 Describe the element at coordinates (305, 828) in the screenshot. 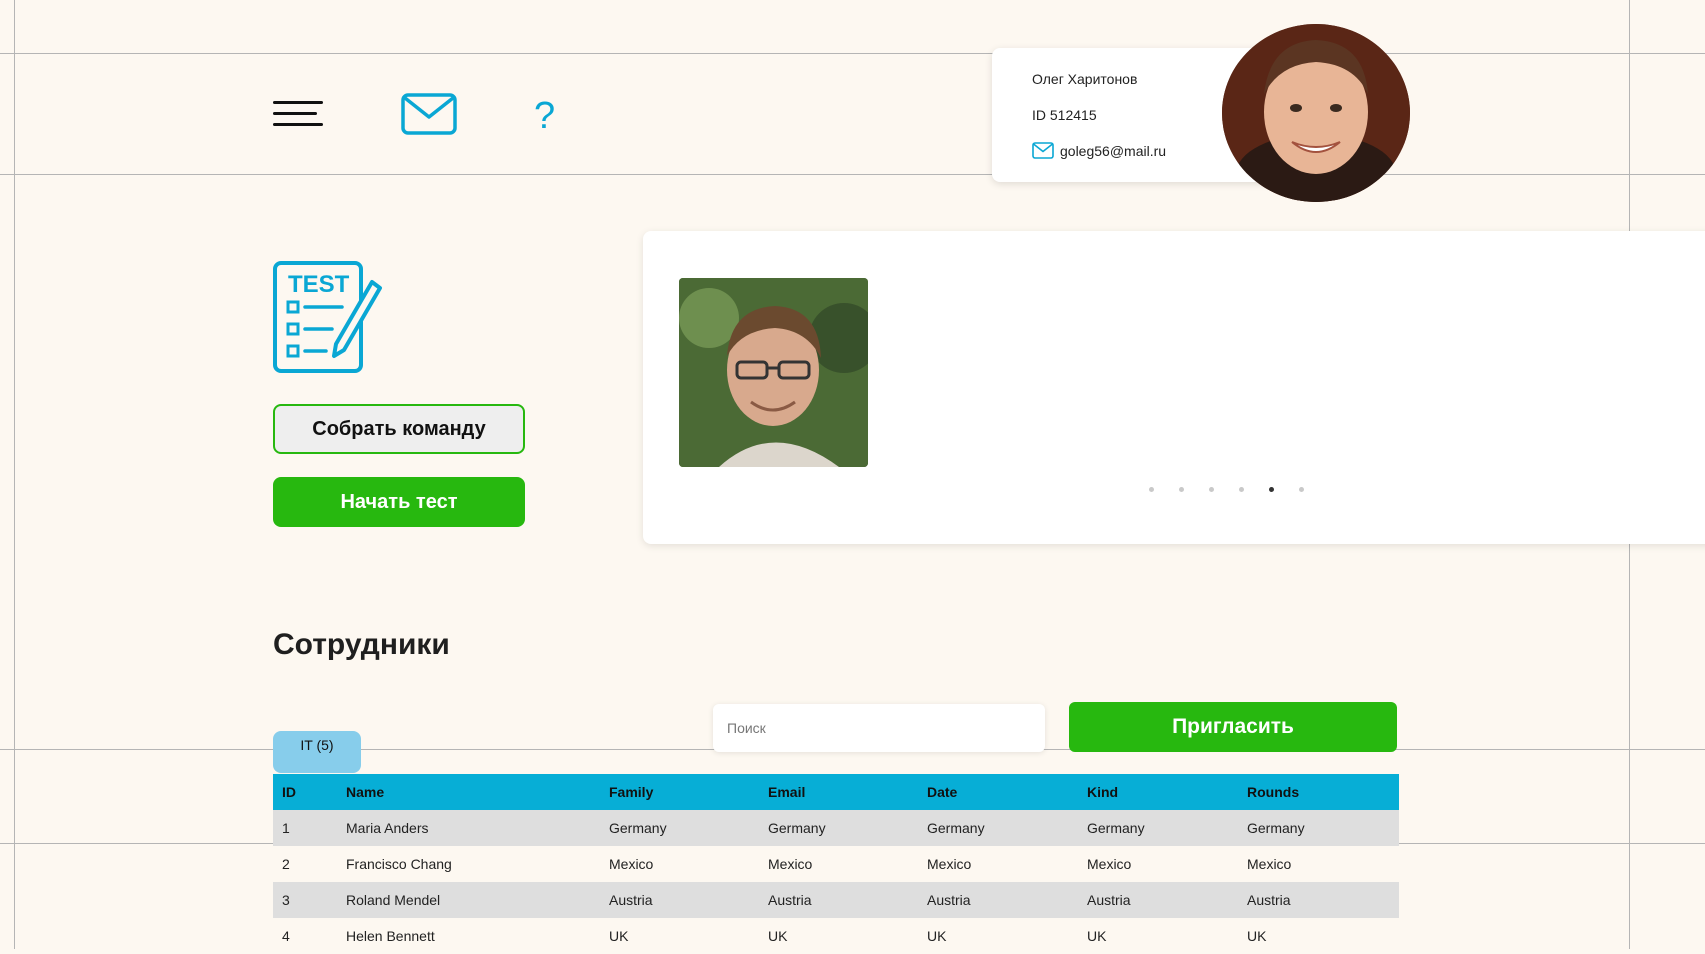

I see `table-cell: 1` at that location.